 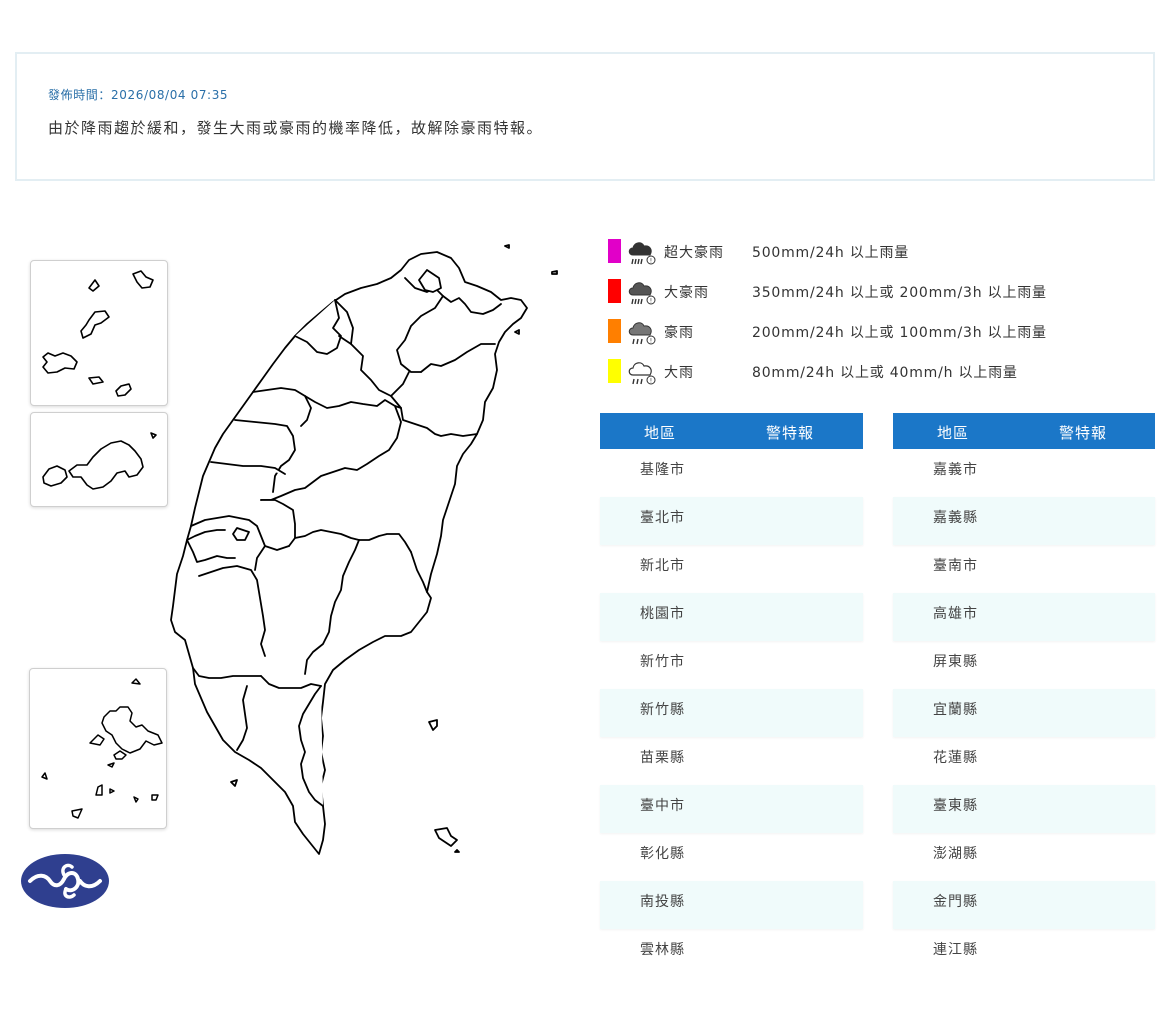 I want to click on table-row: 花蓮縣, so click(x=1024, y=761).